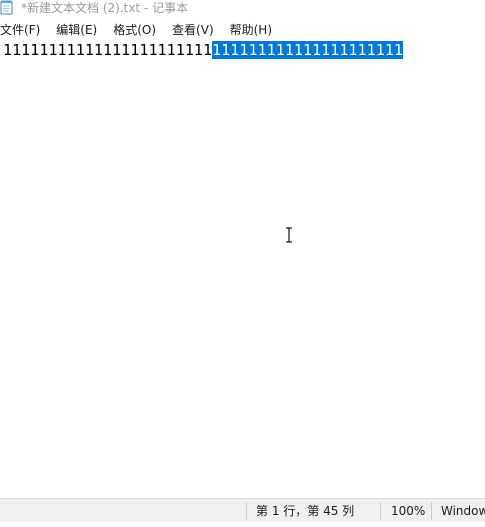 Image resolution: width=485 pixels, height=527 pixels. Describe the element at coordinates (23, 30) in the screenshot. I see `menu-file: 文件(F)` at that location.